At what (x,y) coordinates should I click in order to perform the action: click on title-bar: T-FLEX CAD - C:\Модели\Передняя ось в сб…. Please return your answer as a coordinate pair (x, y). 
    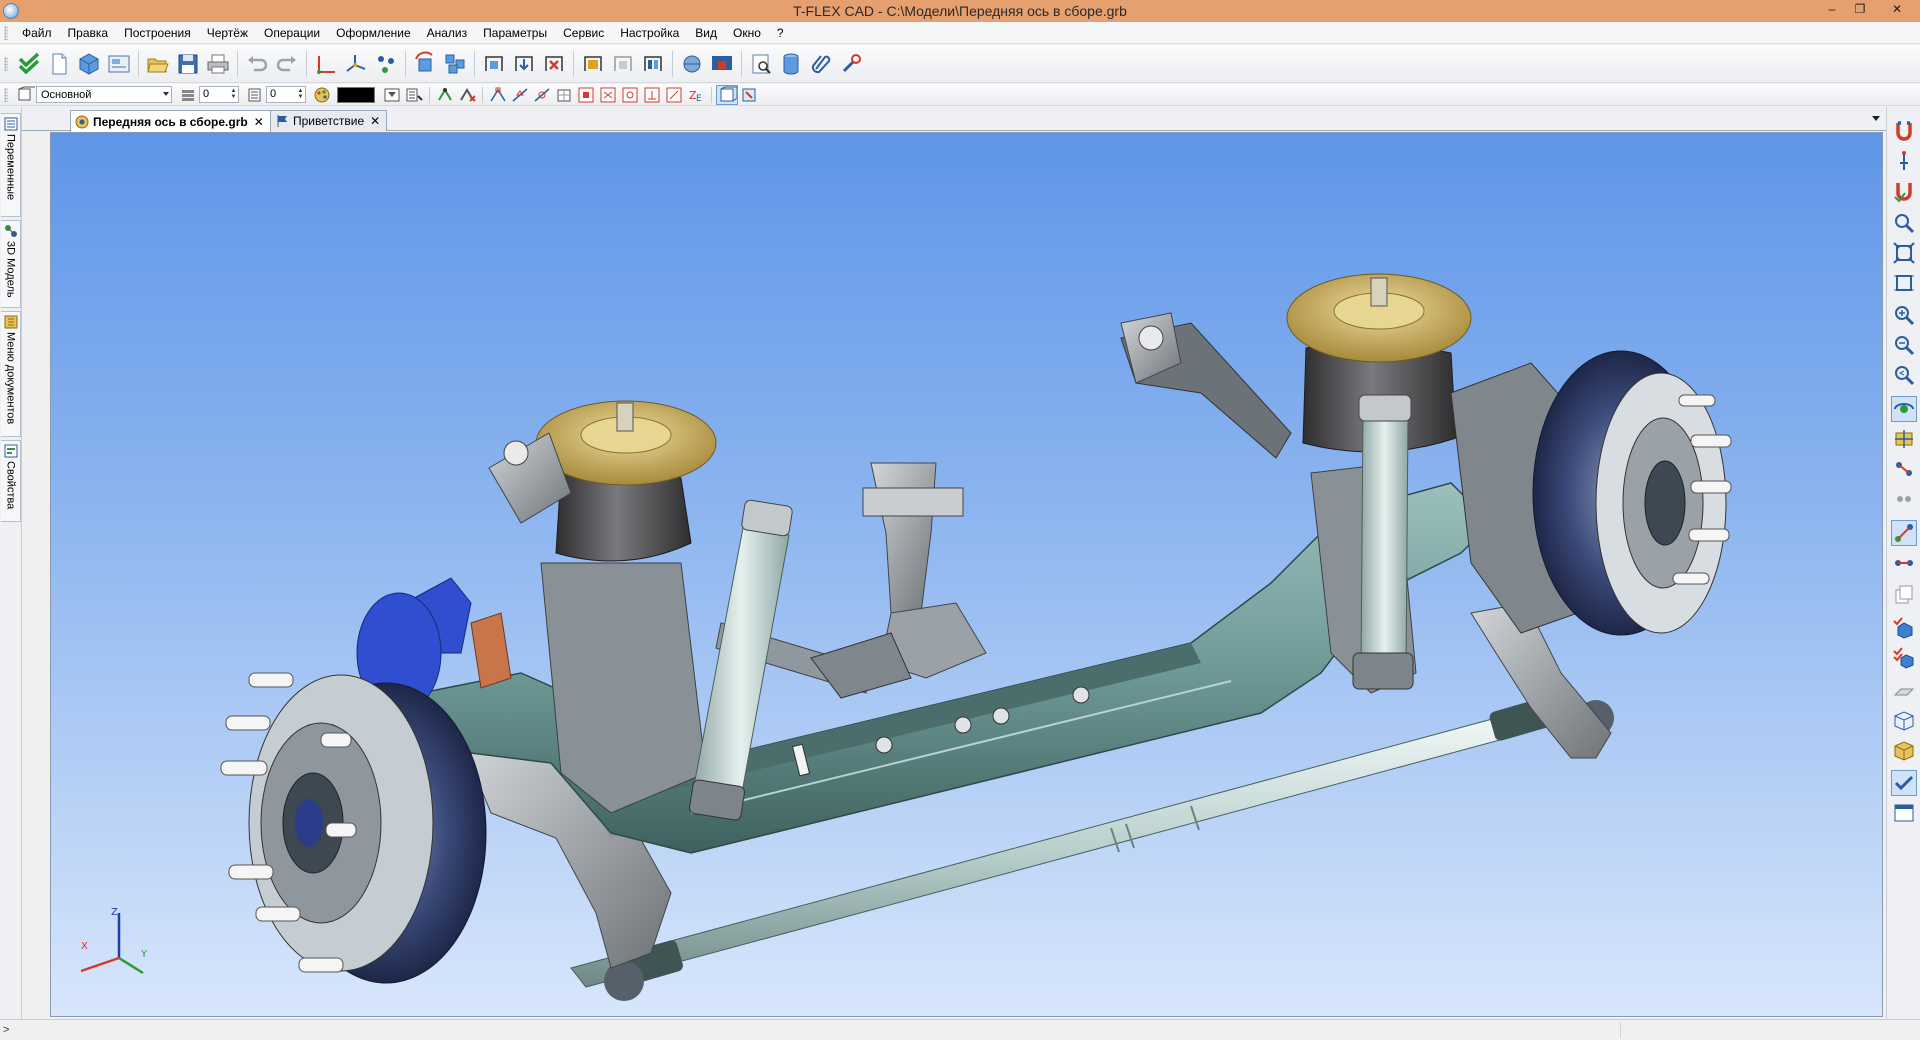
    Looking at the image, I should click on (960, 11).